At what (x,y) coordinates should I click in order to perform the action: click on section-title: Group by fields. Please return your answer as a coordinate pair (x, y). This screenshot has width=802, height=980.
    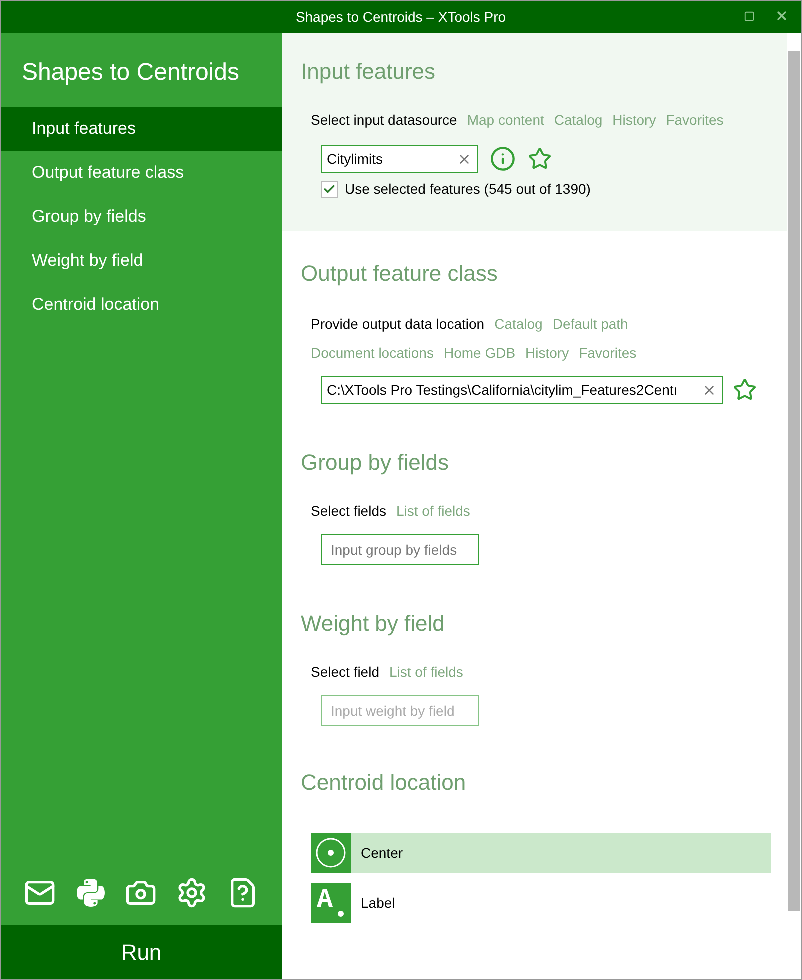
    Looking at the image, I should click on (375, 463).